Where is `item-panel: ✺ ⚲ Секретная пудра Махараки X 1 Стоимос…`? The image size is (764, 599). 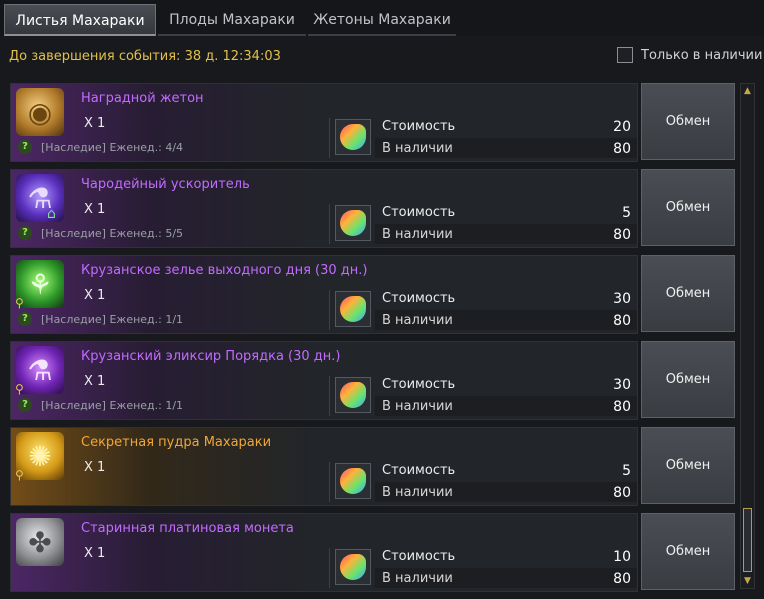 item-panel: ✺ ⚲ Секретная пудра Махараки X 1 Стоимос… is located at coordinates (324, 466).